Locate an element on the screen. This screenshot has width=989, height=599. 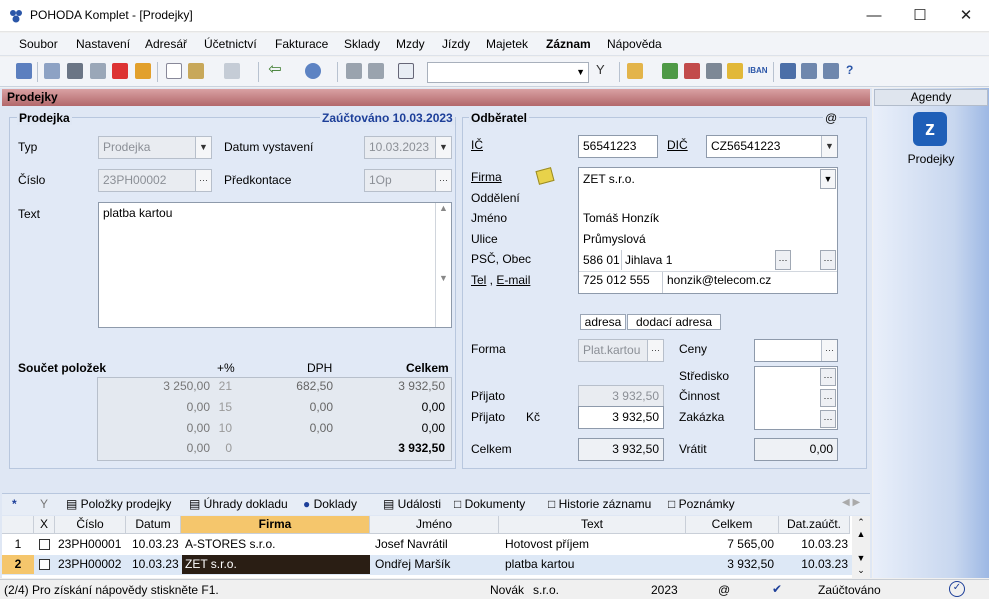
tel-value: 725 012 555 is located at coordinates (616, 280).